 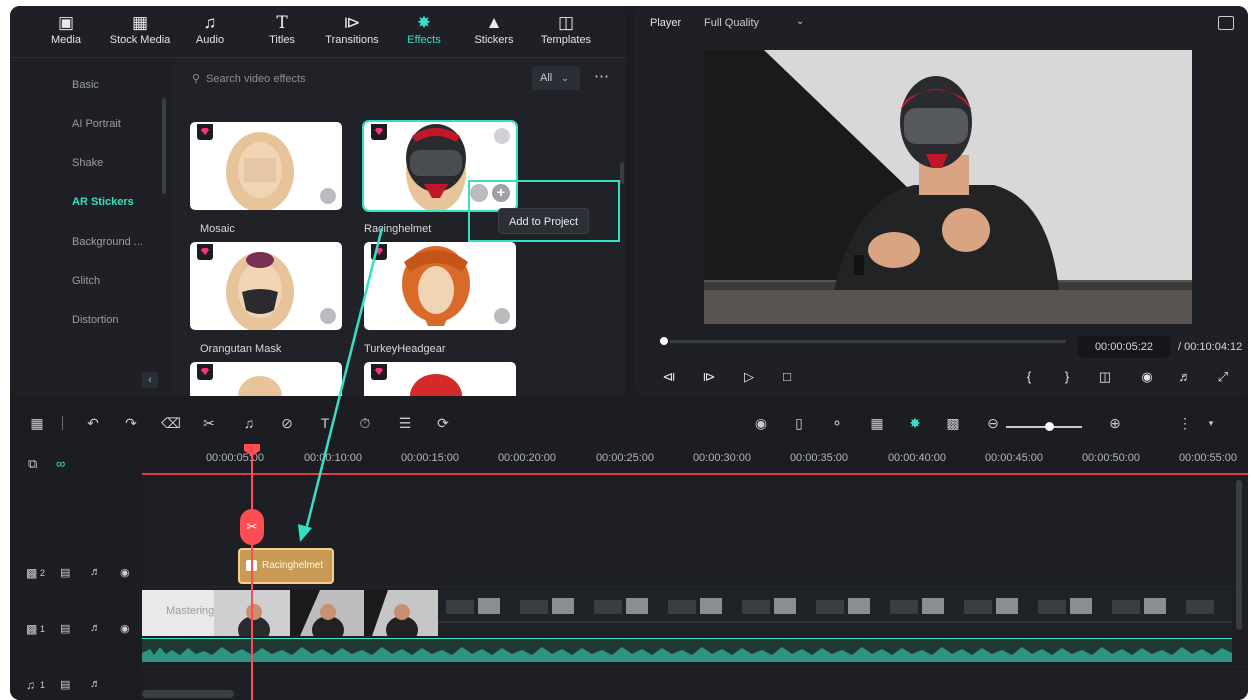 What do you see at coordinates (864, 341) in the screenshot?
I see `playback-scrubber` at bounding box center [864, 341].